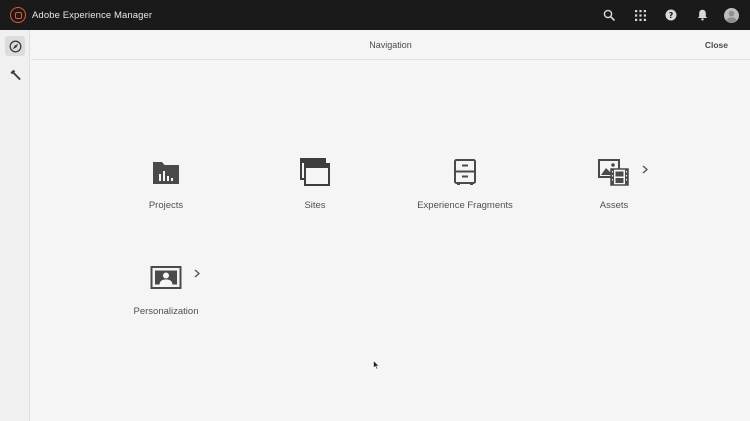 Image resolution: width=750 pixels, height=421 pixels. Describe the element at coordinates (92, 15) in the screenshot. I see `app-title: Adobe Experience Manager` at that location.